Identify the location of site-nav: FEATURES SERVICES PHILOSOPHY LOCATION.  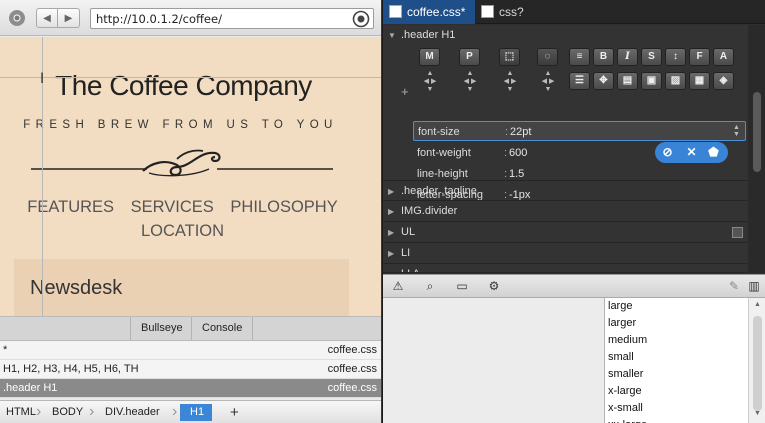
(182, 219).